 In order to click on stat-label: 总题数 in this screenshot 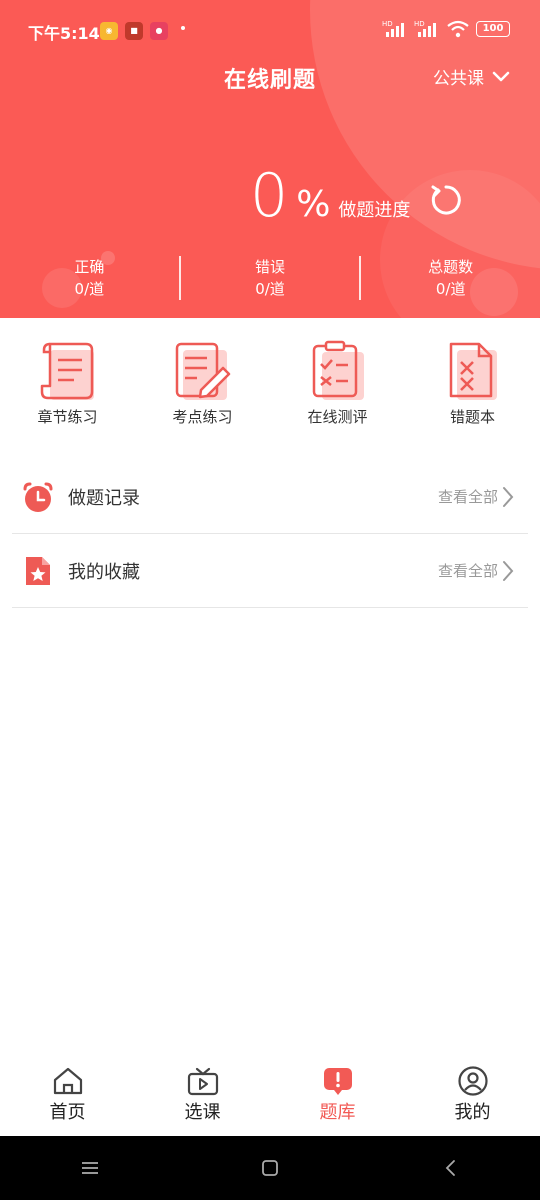, I will do `click(451, 267)`.